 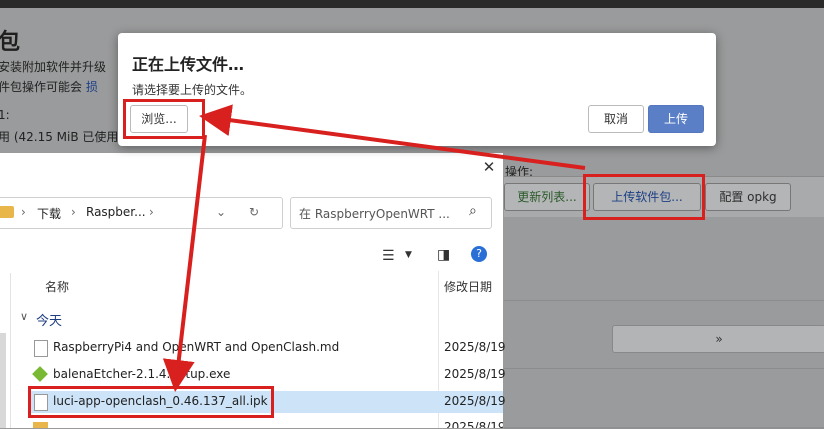 What do you see at coordinates (479, 254) in the screenshot?
I see `help-icon: ?` at bounding box center [479, 254].